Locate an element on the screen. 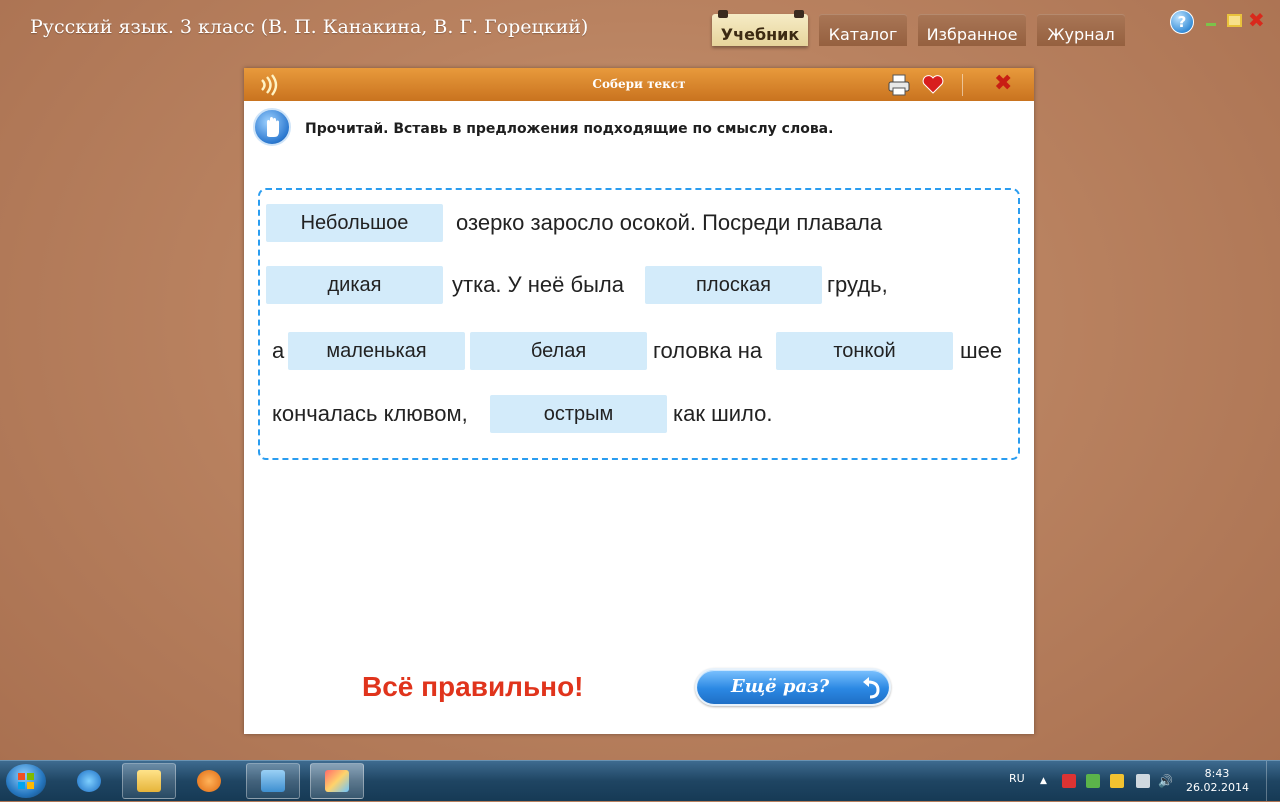 The height and width of the screenshot is (802, 1280). dialog-header: Собери текст ✖ is located at coordinates (639, 84).